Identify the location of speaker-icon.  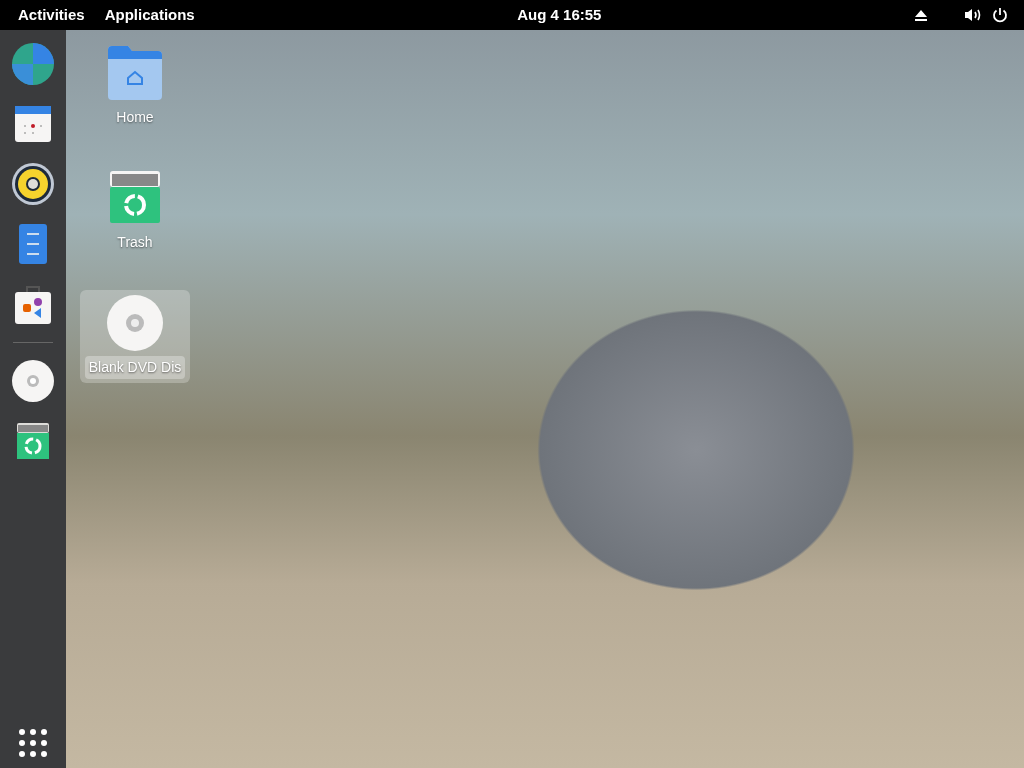
(33, 184).